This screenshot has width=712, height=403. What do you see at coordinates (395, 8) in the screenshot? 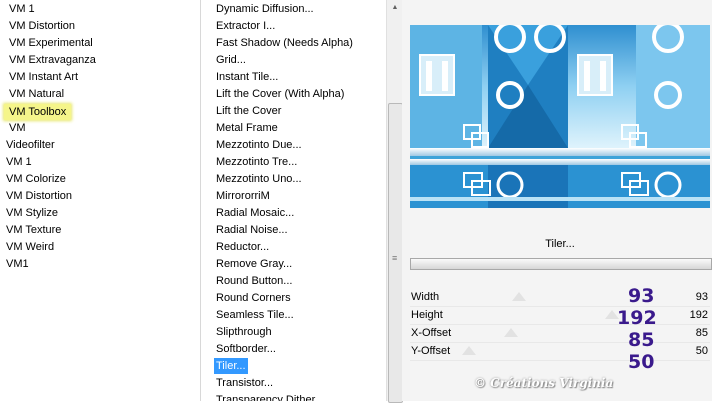
I see `scroll-up-arrow-icon: ▲` at bounding box center [395, 8].